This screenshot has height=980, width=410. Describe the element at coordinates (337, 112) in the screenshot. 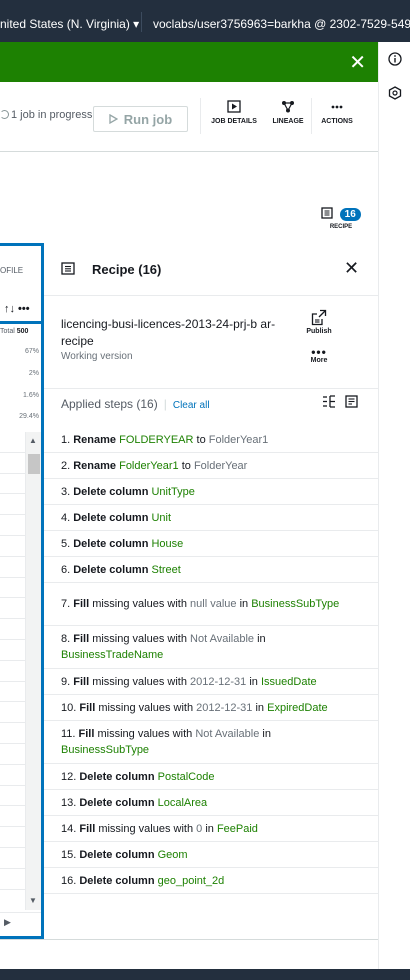

I see `actions-button: ACTIONS` at that location.